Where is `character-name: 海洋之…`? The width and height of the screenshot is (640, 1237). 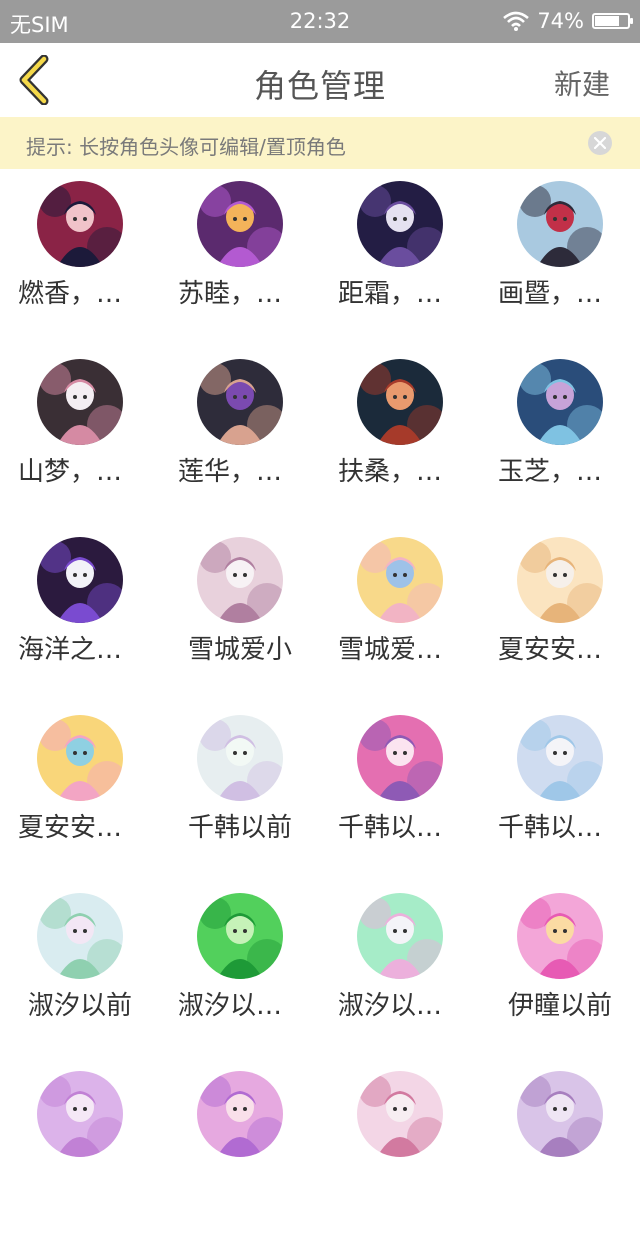 character-name: 海洋之… is located at coordinates (70, 650).